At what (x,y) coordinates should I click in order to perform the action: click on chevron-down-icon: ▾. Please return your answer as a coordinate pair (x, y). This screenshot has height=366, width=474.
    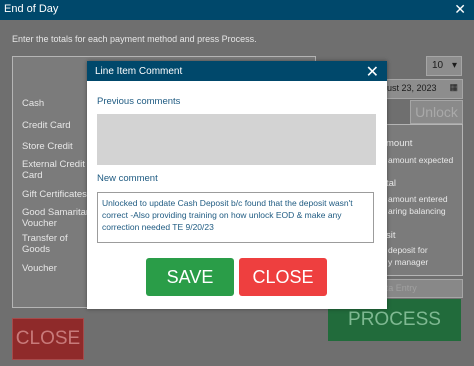
    Looking at the image, I should click on (454, 65).